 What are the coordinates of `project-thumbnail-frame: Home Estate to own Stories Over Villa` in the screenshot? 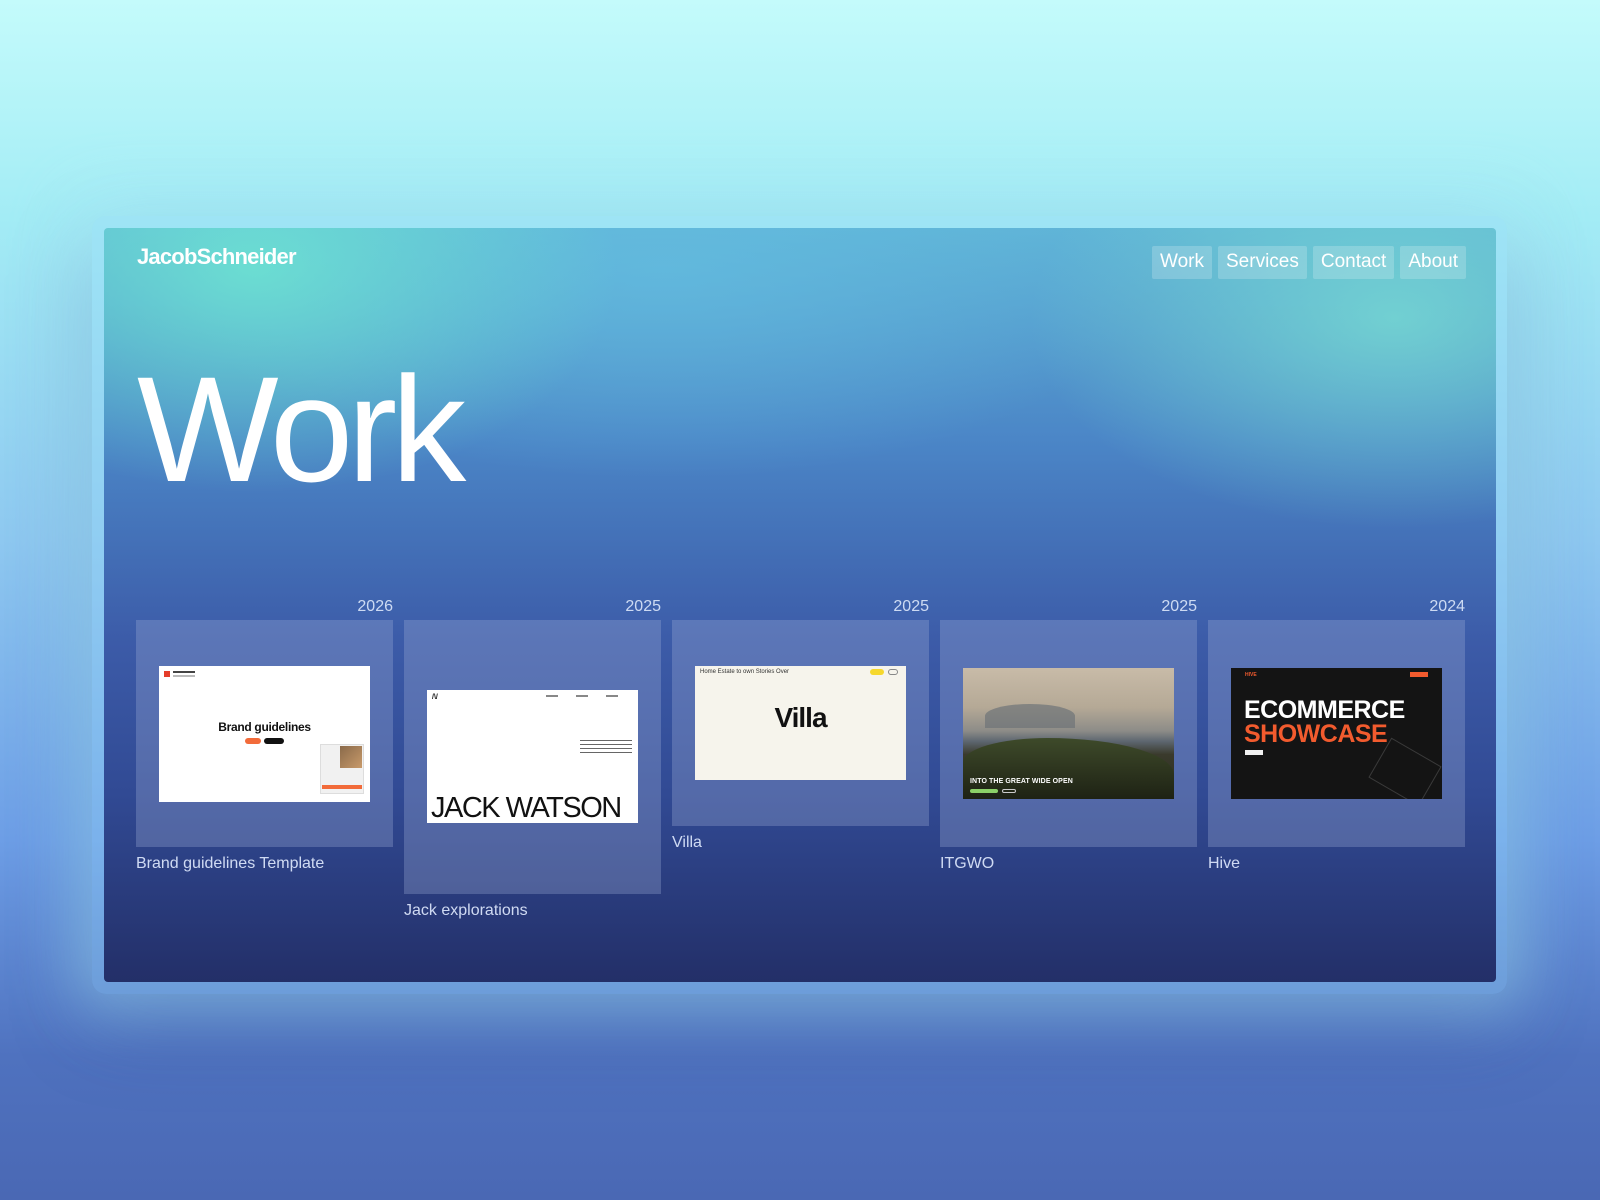 It's located at (800, 723).